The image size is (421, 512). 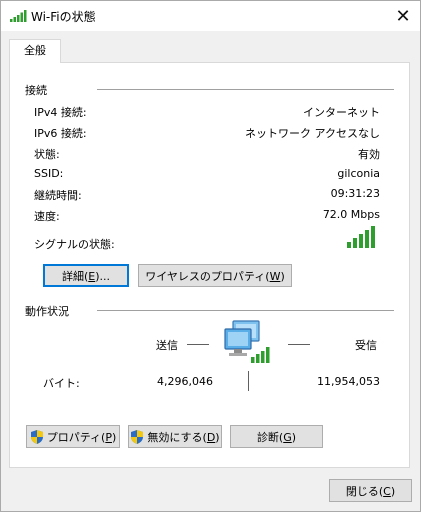 I want to click on diagnose-button-label: 診断(G), so click(x=276, y=437).